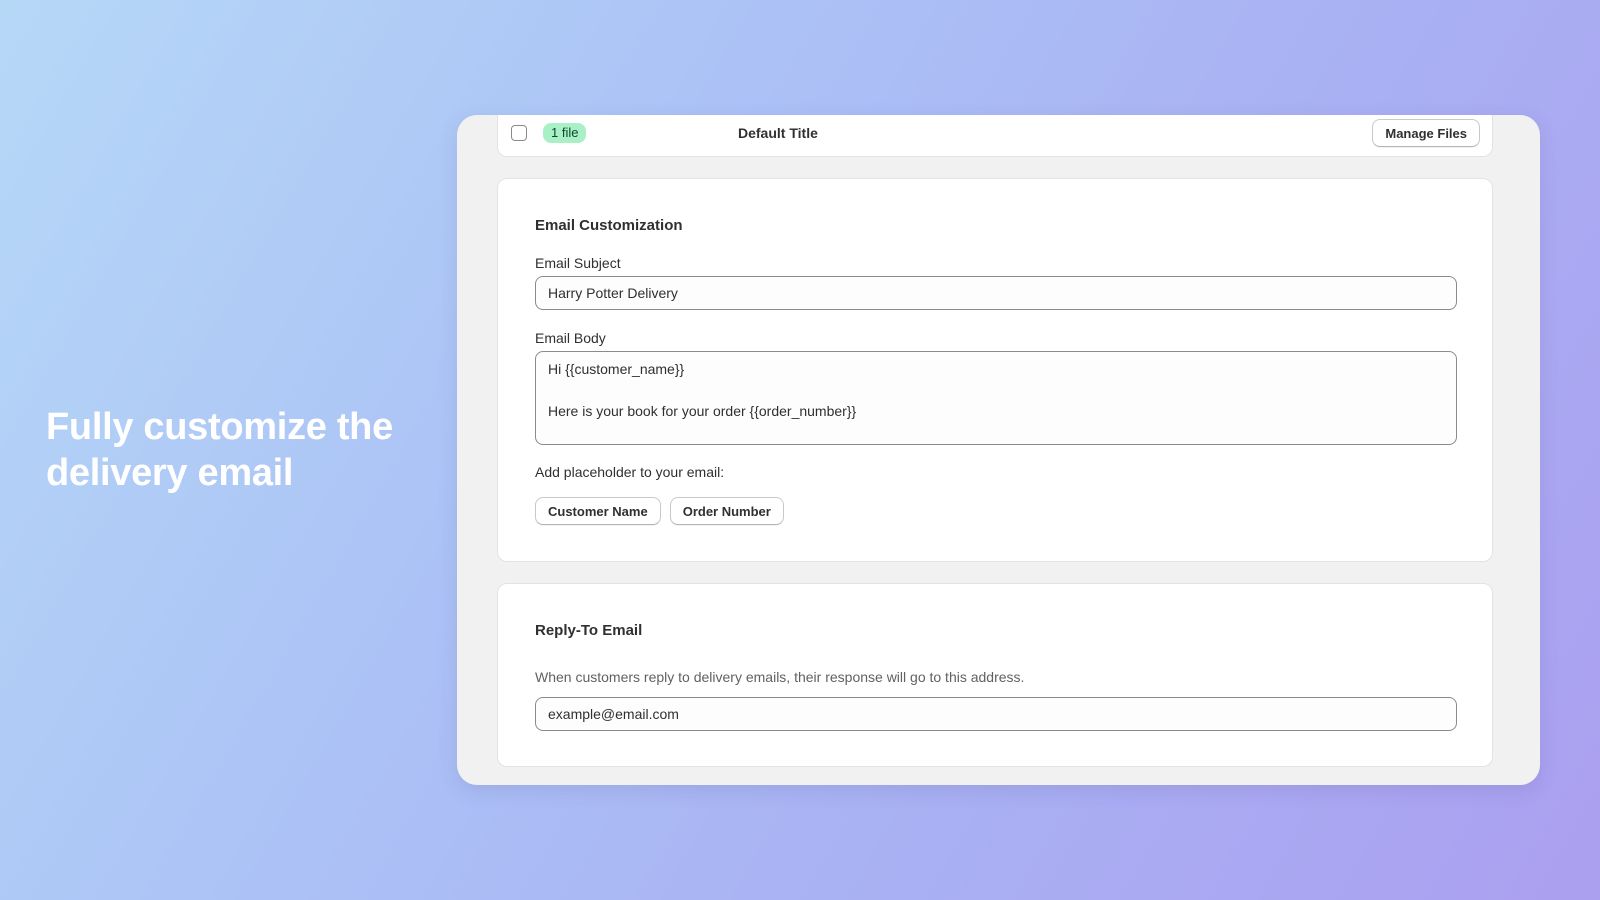  I want to click on placeholder-label: Add placeholder to your email:, so click(630, 472).